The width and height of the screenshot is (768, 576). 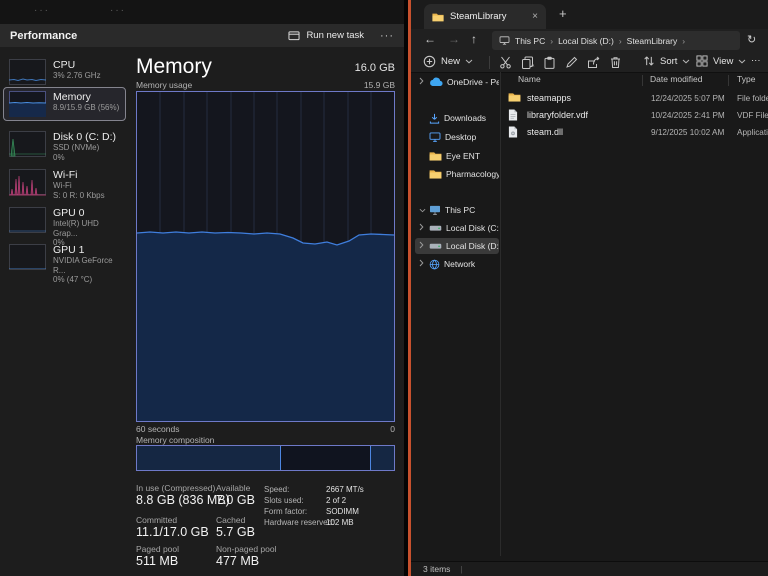 What do you see at coordinates (387, 36) in the screenshot?
I see `more-options-button: ···` at bounding box center [387, 36].